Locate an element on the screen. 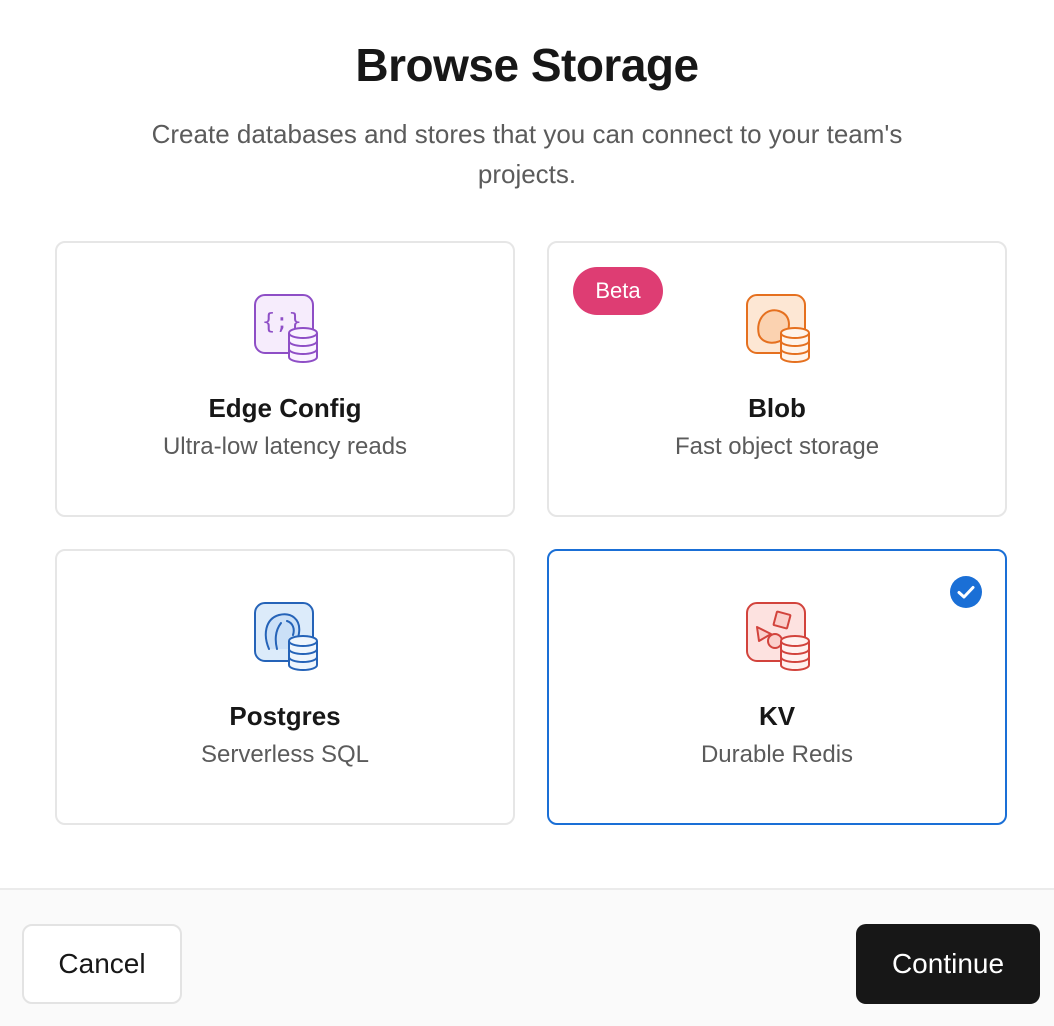 Image resolution: width=1054 pixels, height=1026 pixels. card-title: Blob is located at coordinates (777, 408).